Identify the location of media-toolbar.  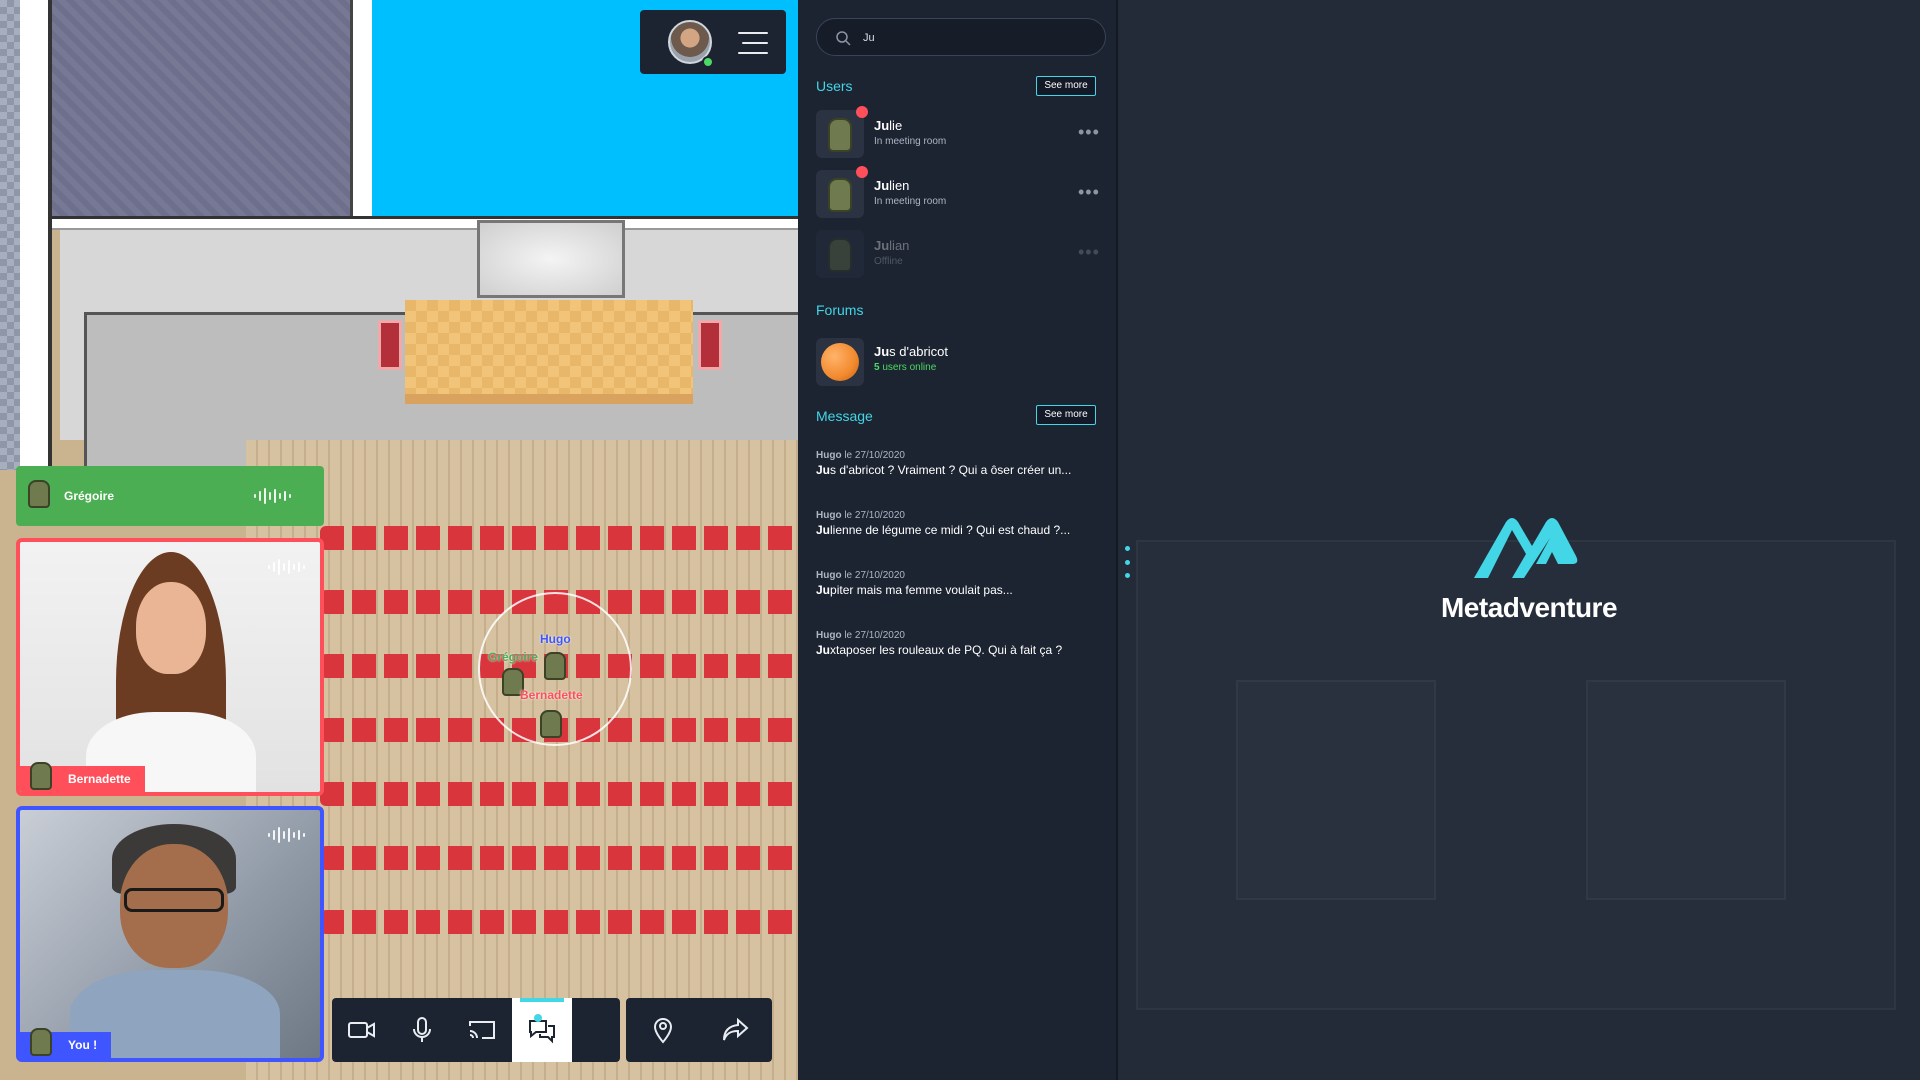
(476, 1030).